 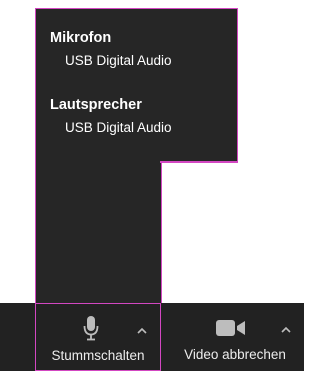 I want to click on microphone-section: Mikrofon USB Digital Audio, so click(x=111, y=49).